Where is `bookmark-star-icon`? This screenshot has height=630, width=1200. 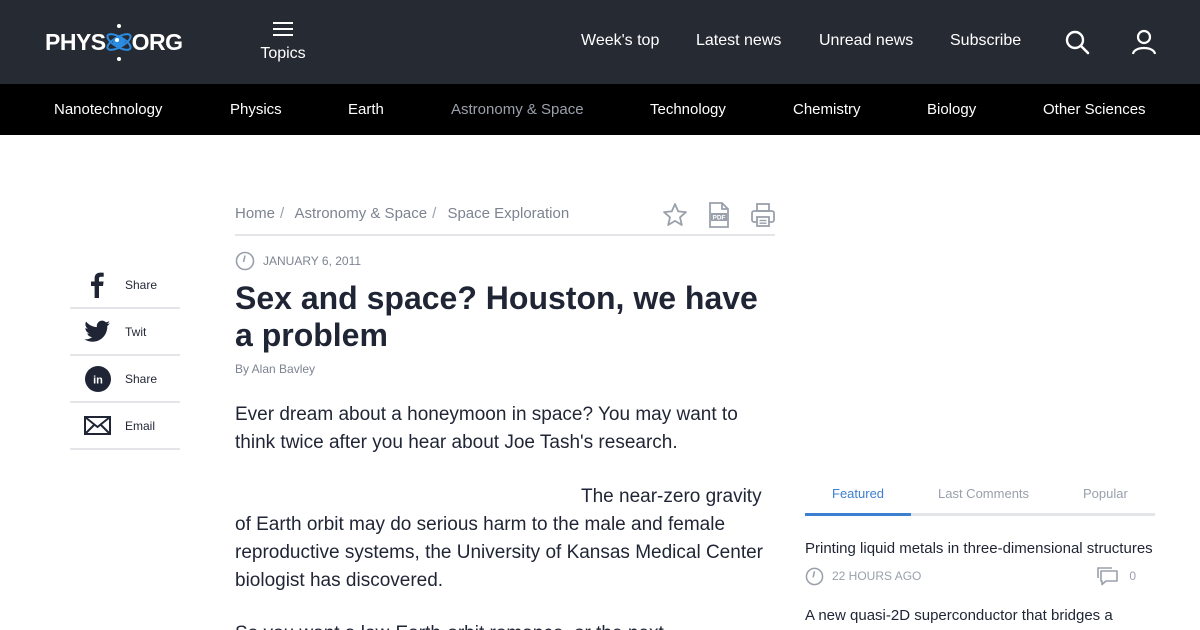
bookmark-star-icon is located at coordinates (675, 216).